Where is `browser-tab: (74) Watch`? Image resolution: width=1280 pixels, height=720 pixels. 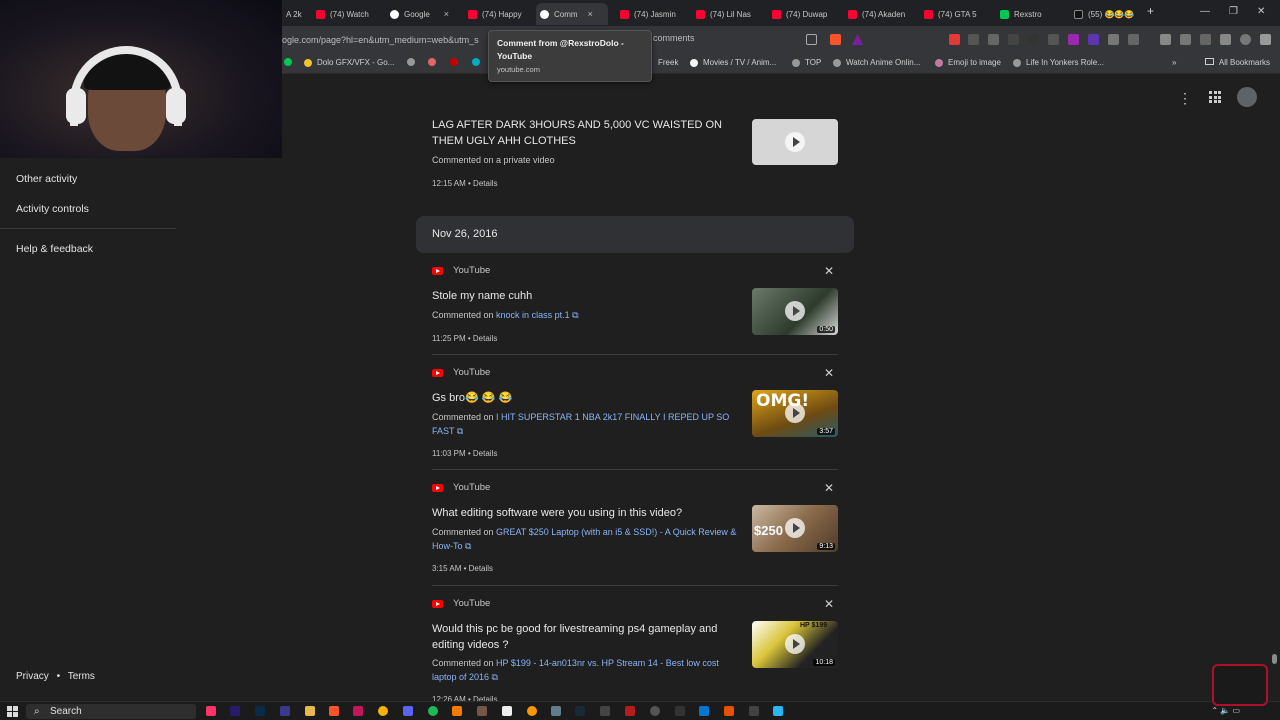
browser-tab: (74) Watch is located at coordinates (343, 14).